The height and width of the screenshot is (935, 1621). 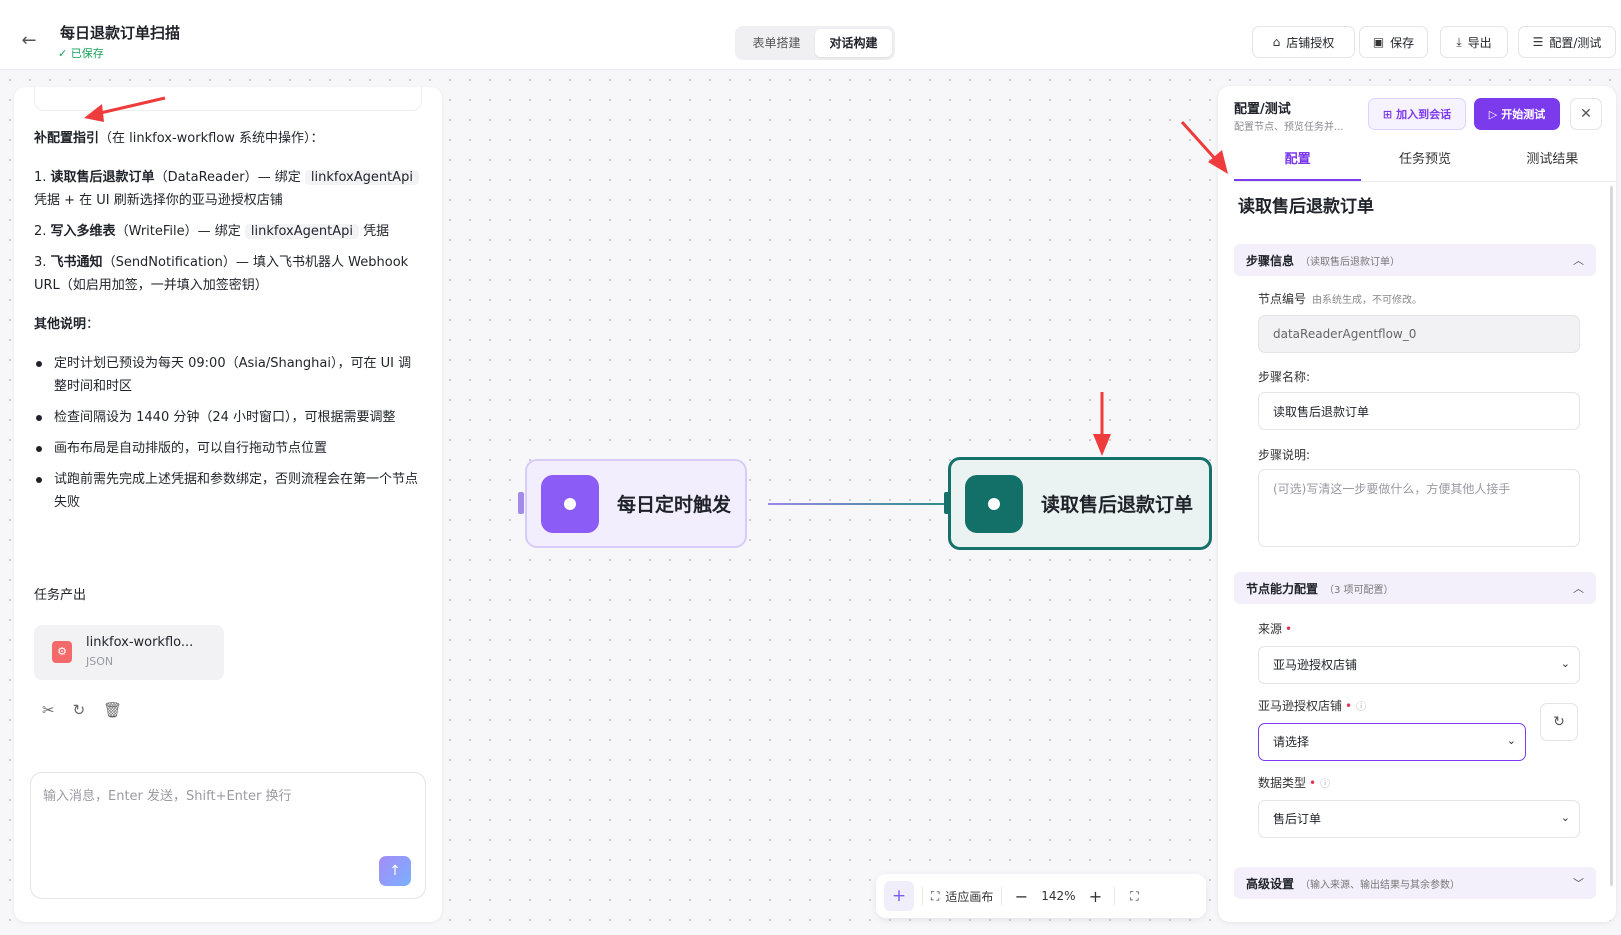 What do you see at coordinates (1415, 260) in the screenshot?
I see `step-info-section-header: 步骤信息 （读取售后退款订单） ︿` at bounding box center [1415, 260].